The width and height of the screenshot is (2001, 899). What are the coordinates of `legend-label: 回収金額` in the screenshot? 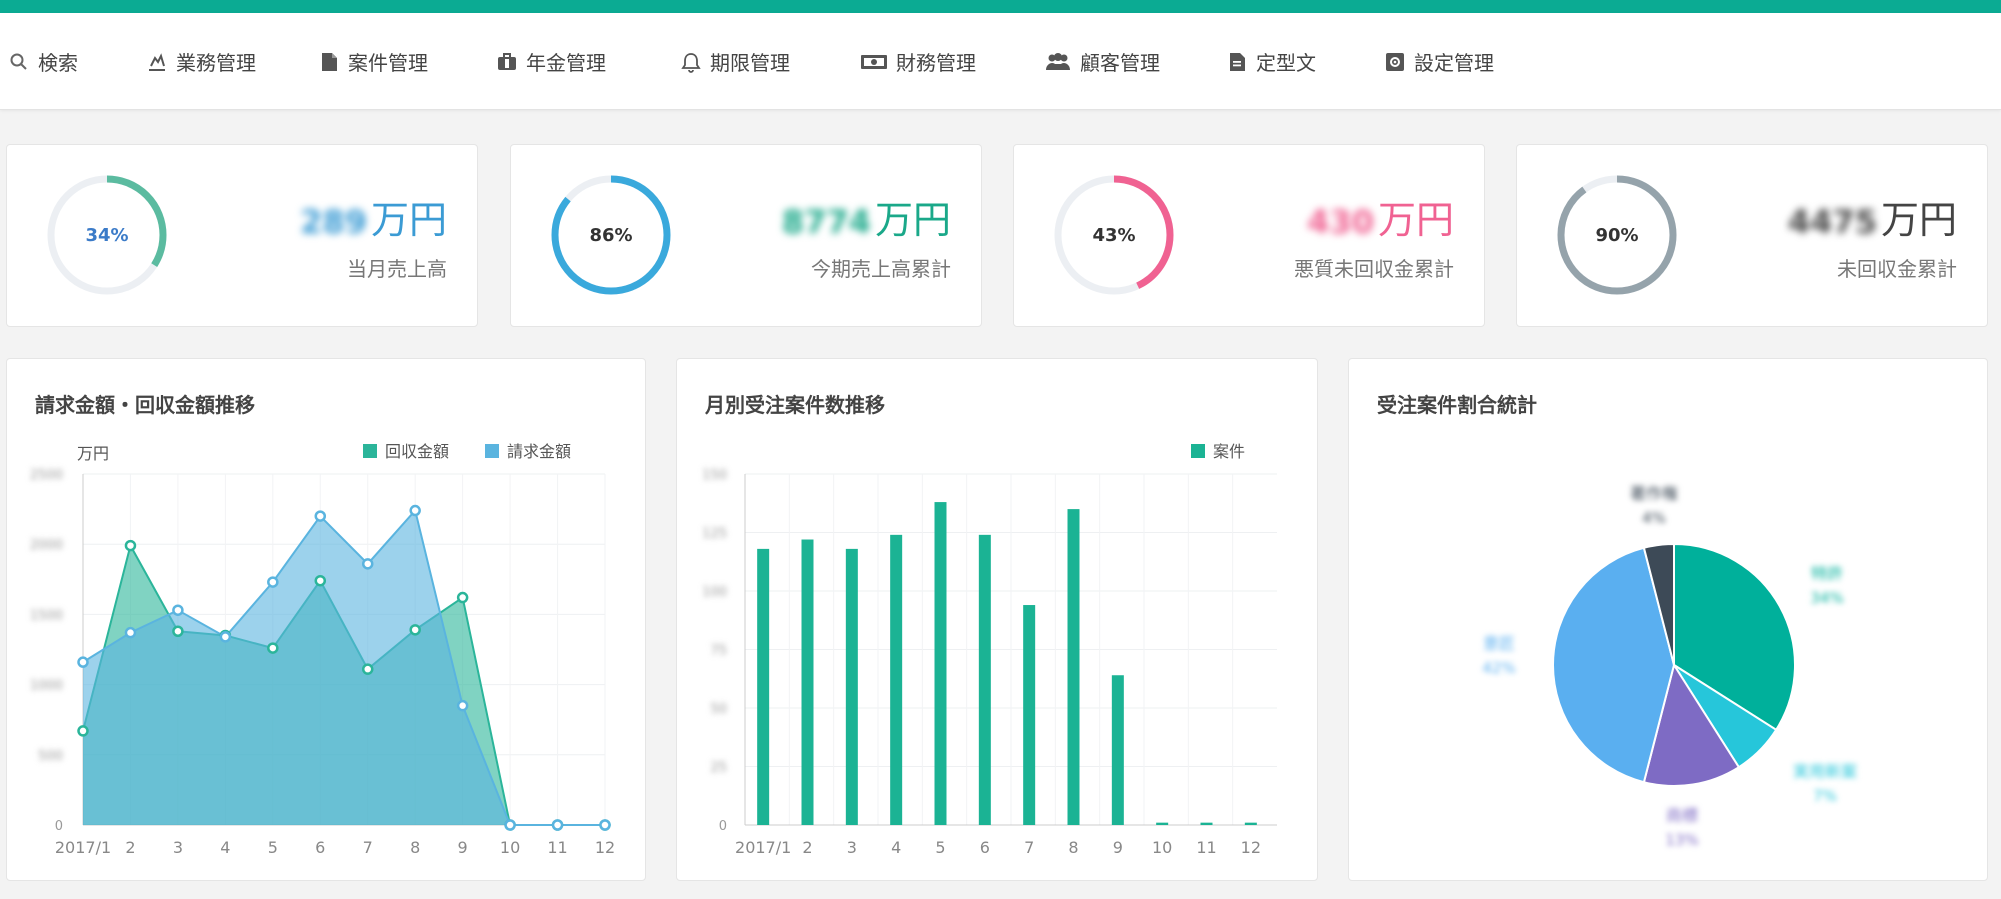 It's located at (417, 451).